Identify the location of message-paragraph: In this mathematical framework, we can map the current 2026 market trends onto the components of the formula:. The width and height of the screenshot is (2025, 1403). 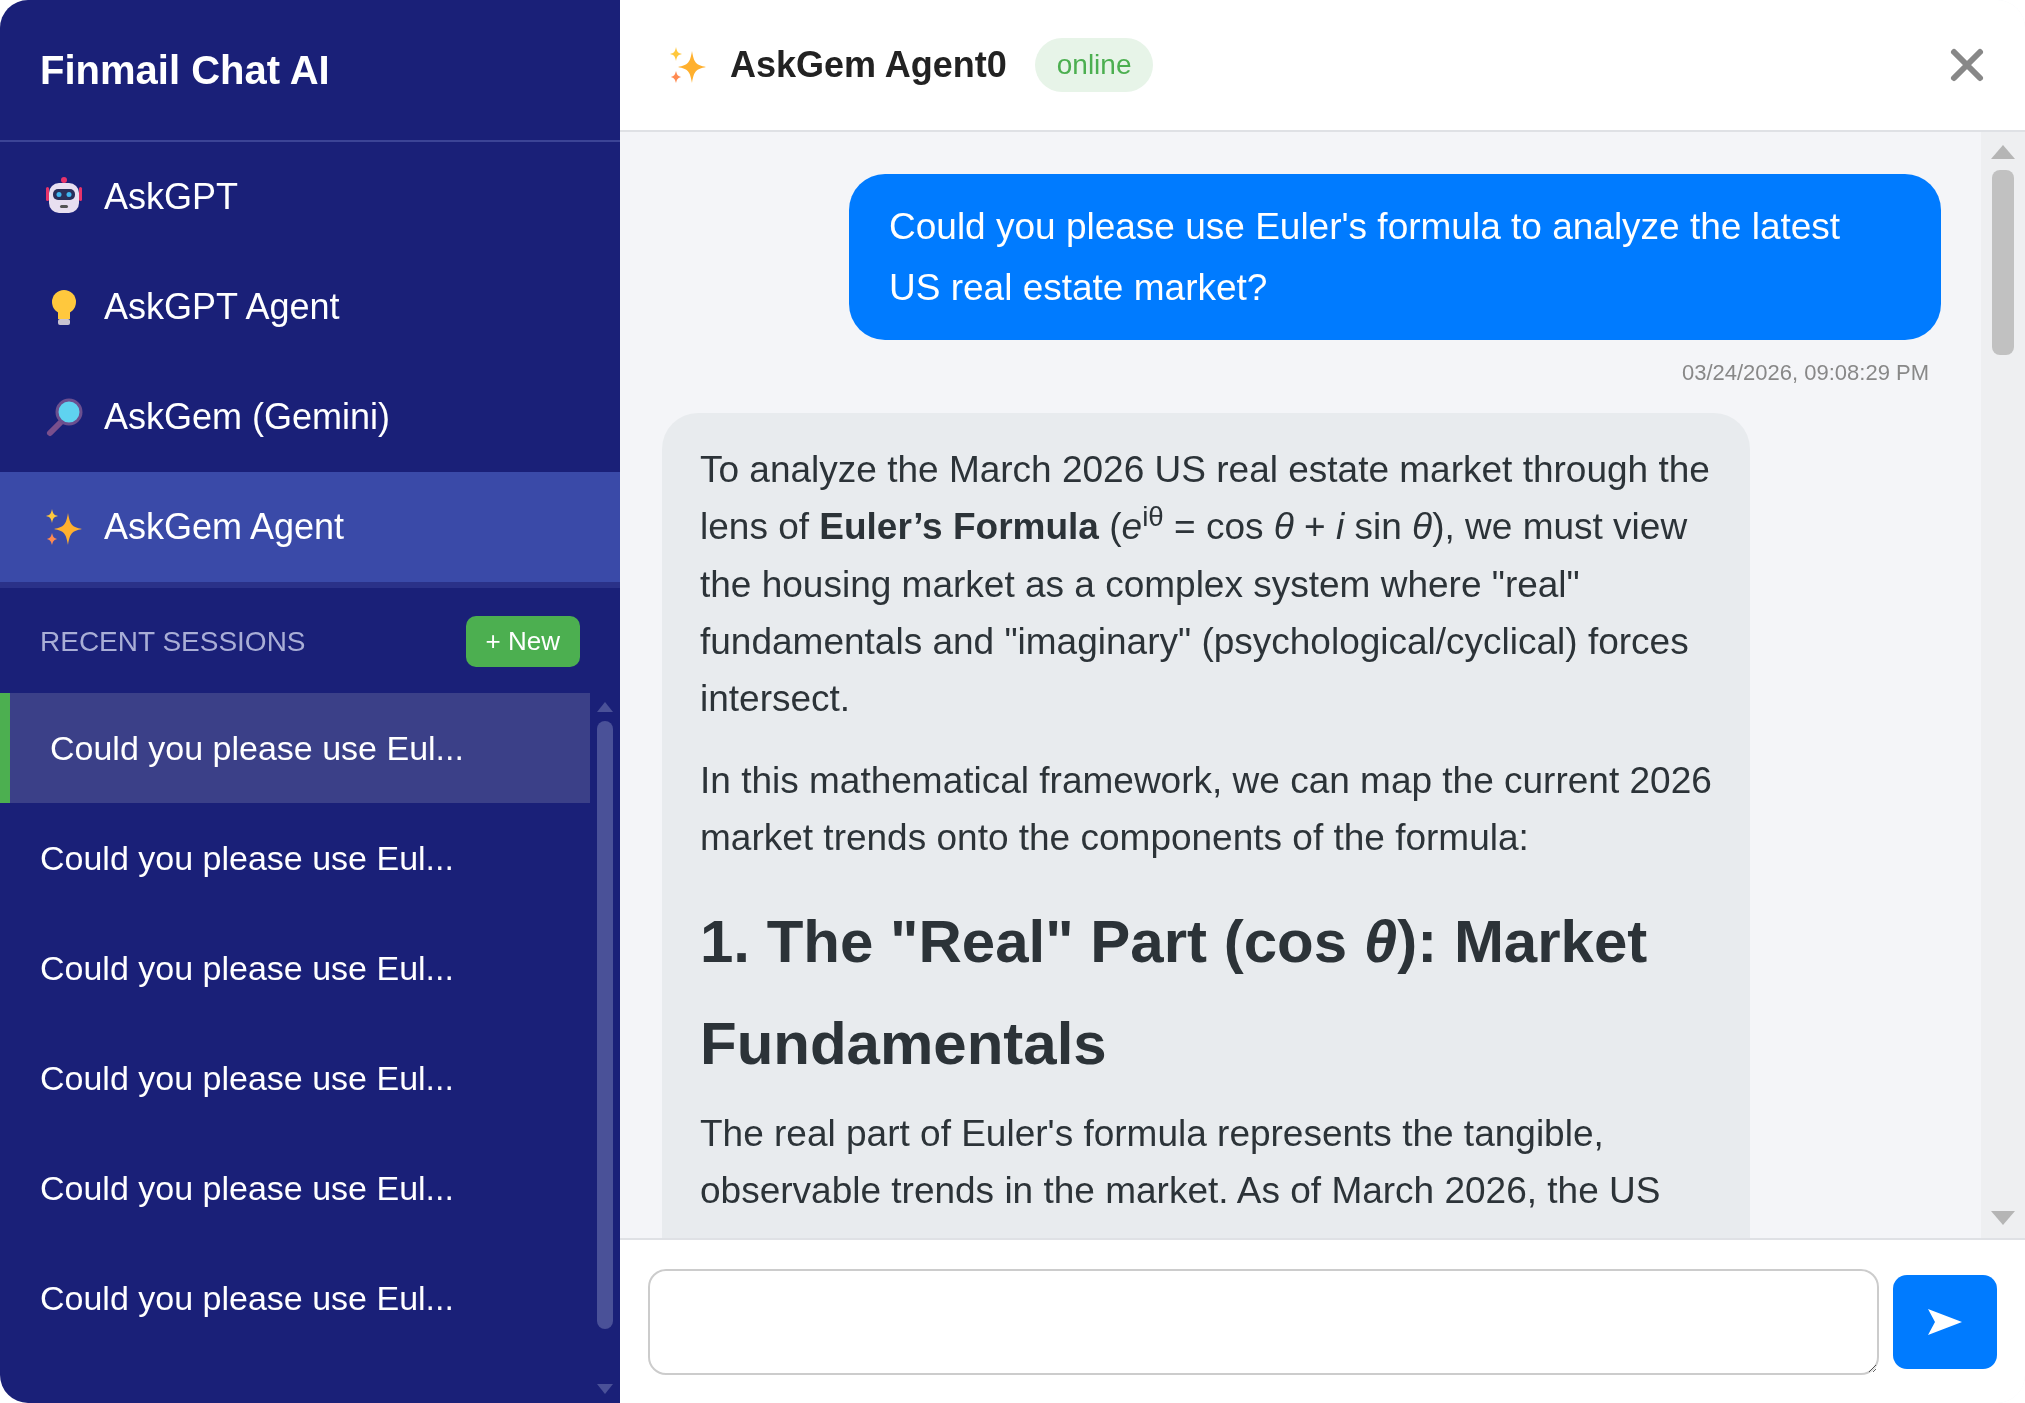
(1206, 809).